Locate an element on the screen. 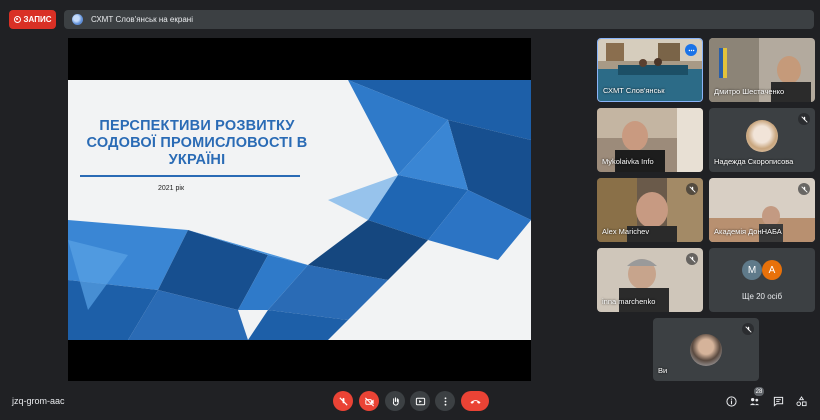 The height and width of the screenshot is (420, 820). slide-divider is located at coordinates (190, 176).